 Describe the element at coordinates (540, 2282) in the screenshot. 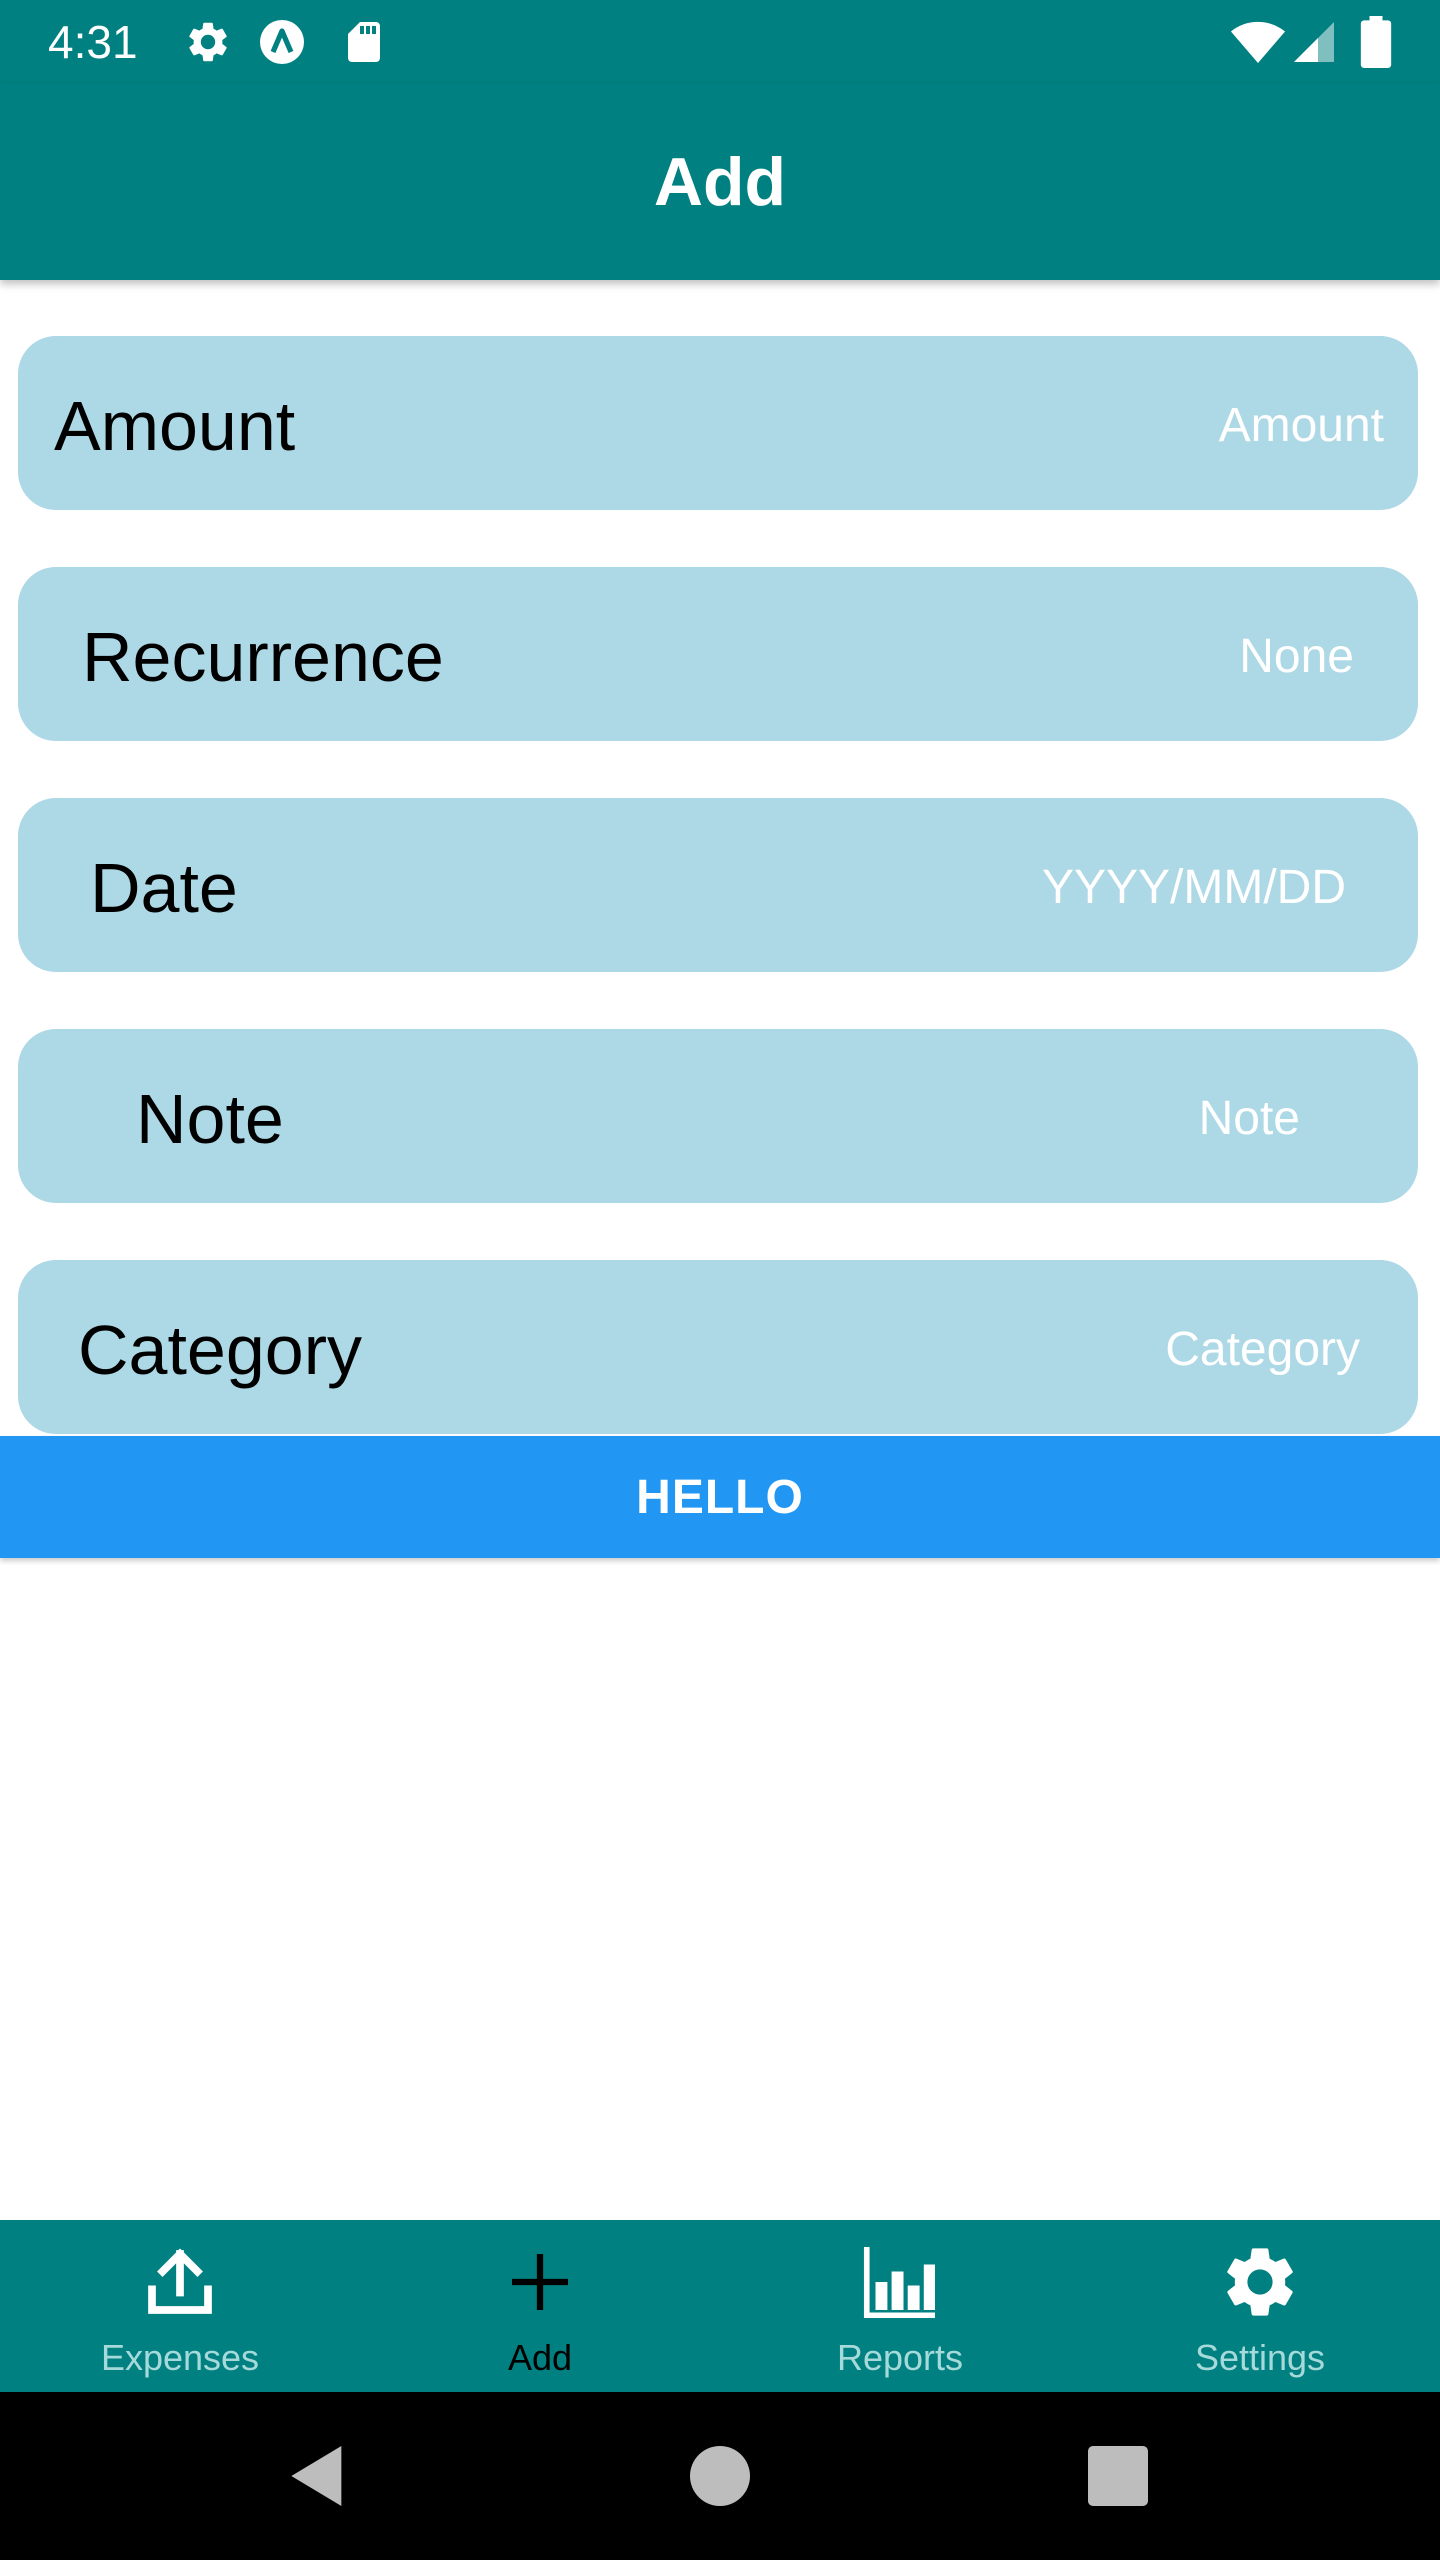

I see `plus-icon` at that location.